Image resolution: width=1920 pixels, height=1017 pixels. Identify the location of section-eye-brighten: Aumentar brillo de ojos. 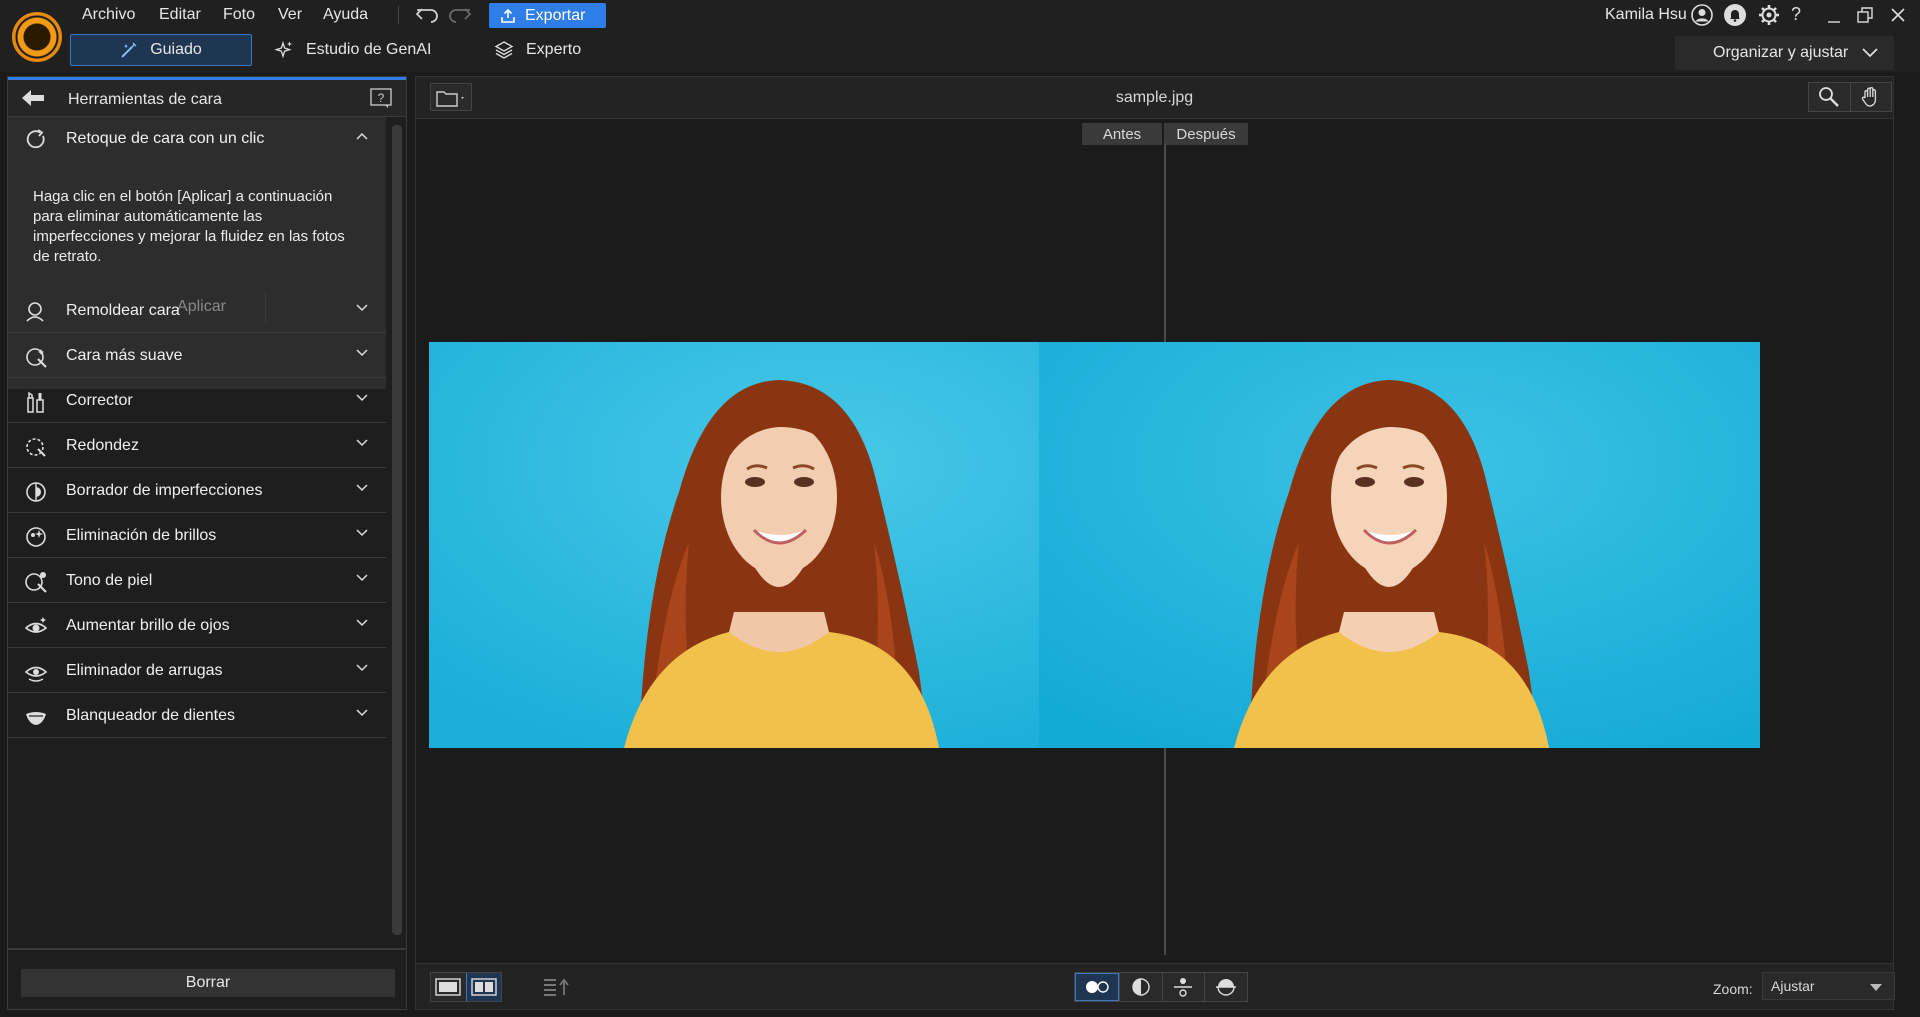
(197, 626).